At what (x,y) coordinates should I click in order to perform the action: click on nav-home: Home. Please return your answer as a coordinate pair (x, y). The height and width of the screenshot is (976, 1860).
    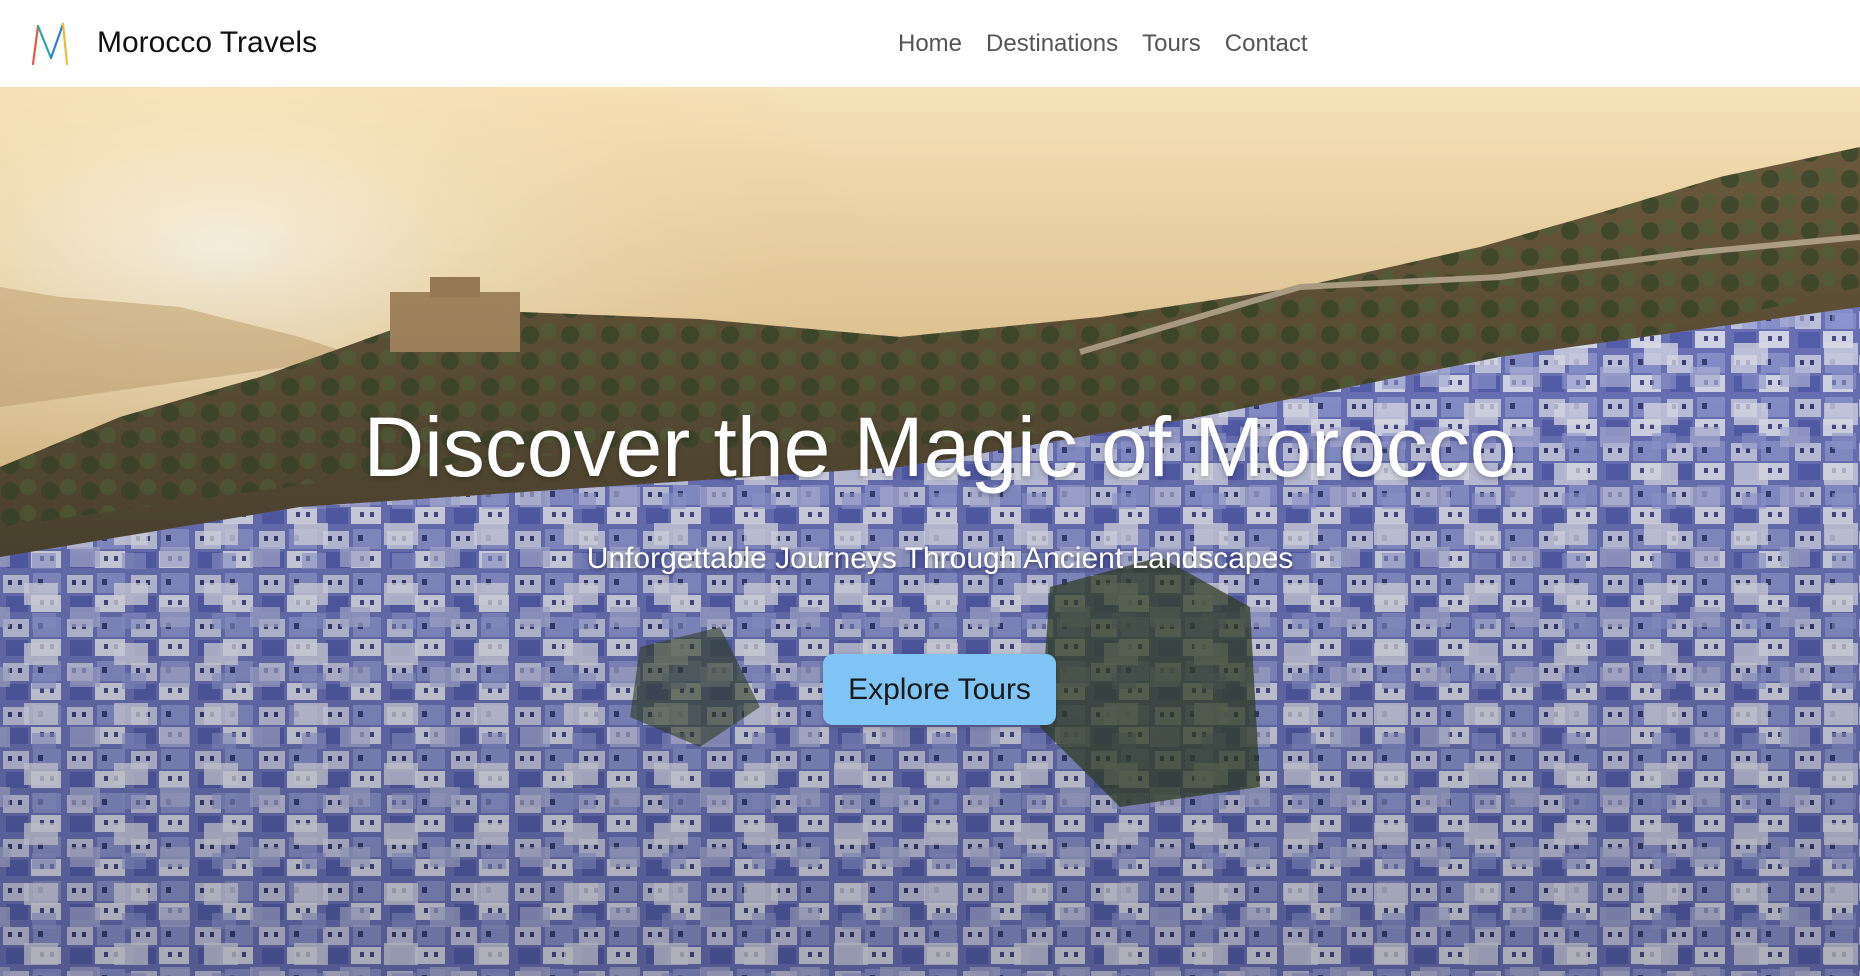
    Looking at the image, I should click on (930, 44).